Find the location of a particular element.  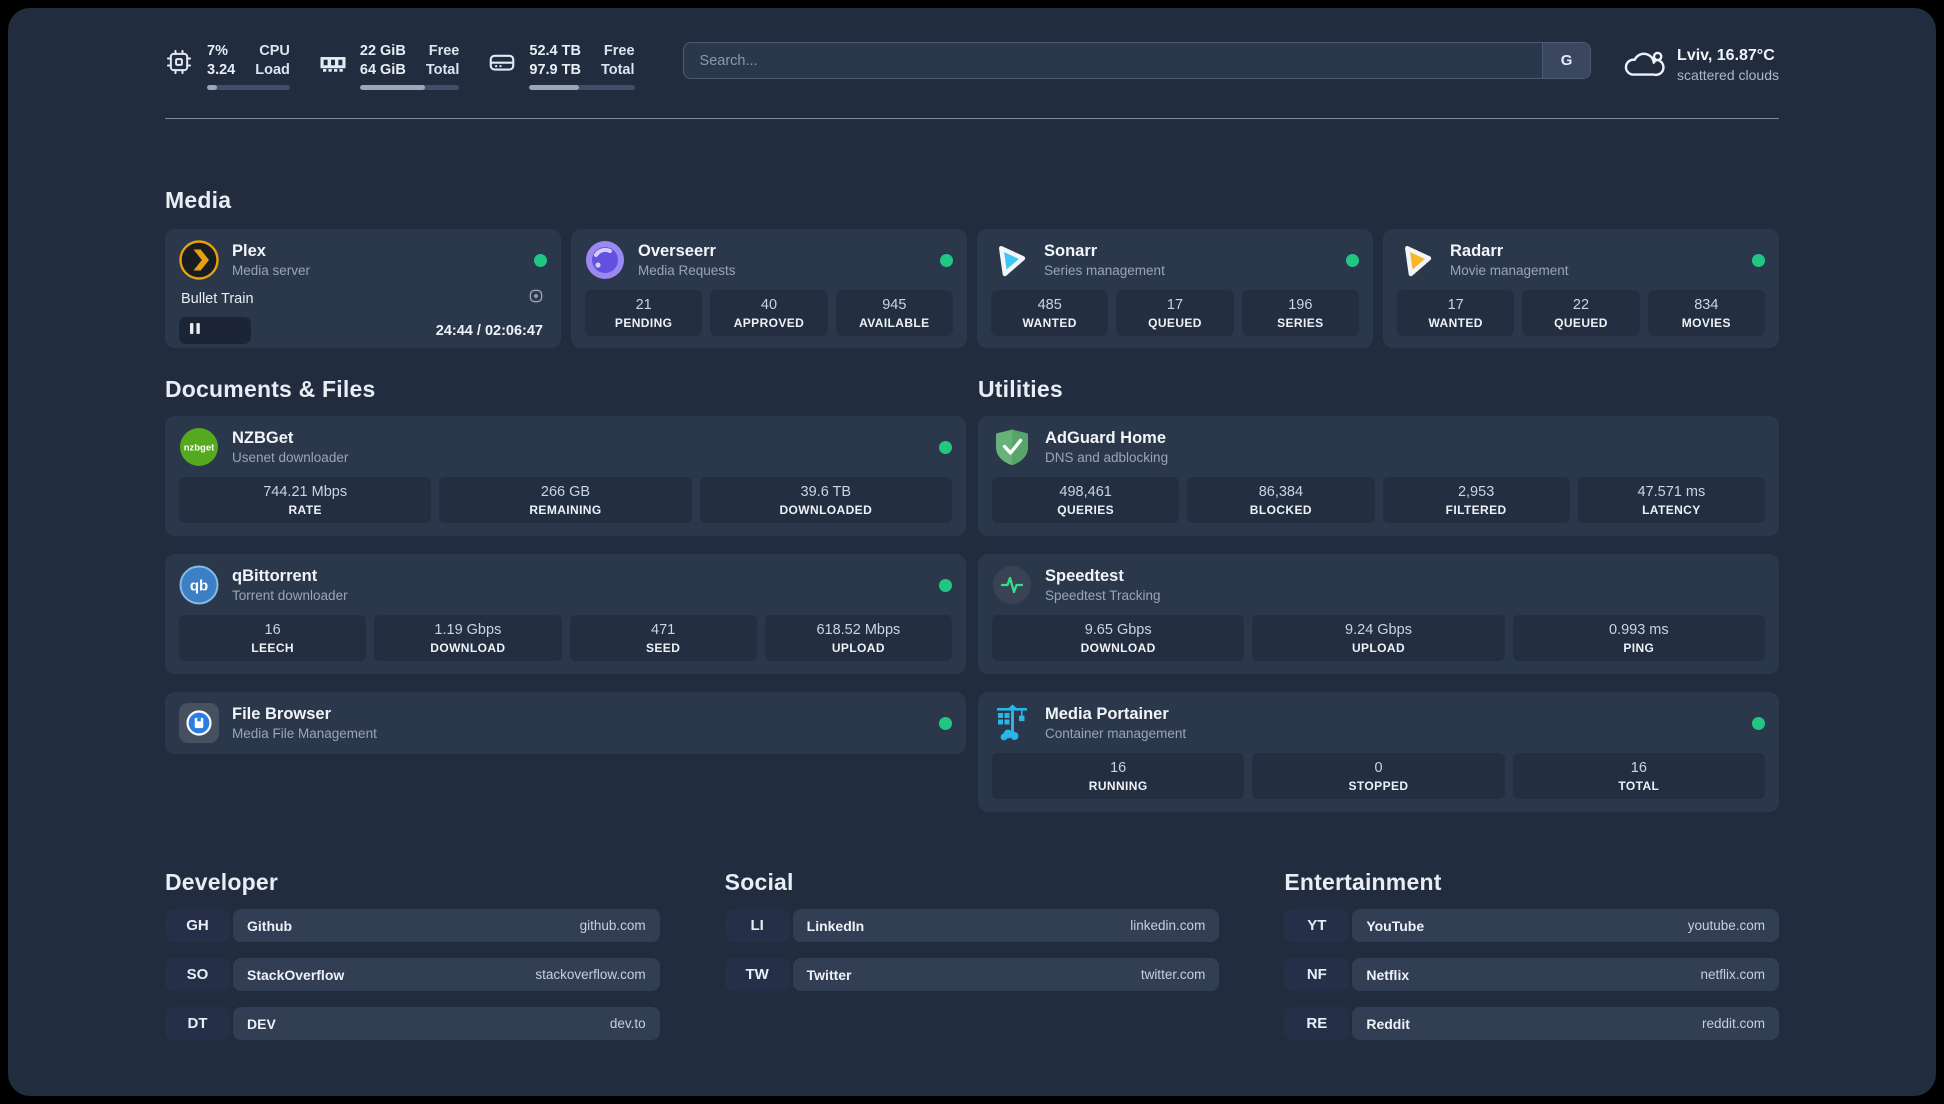

playback-progress-fill is located at coordinates (215, 330).